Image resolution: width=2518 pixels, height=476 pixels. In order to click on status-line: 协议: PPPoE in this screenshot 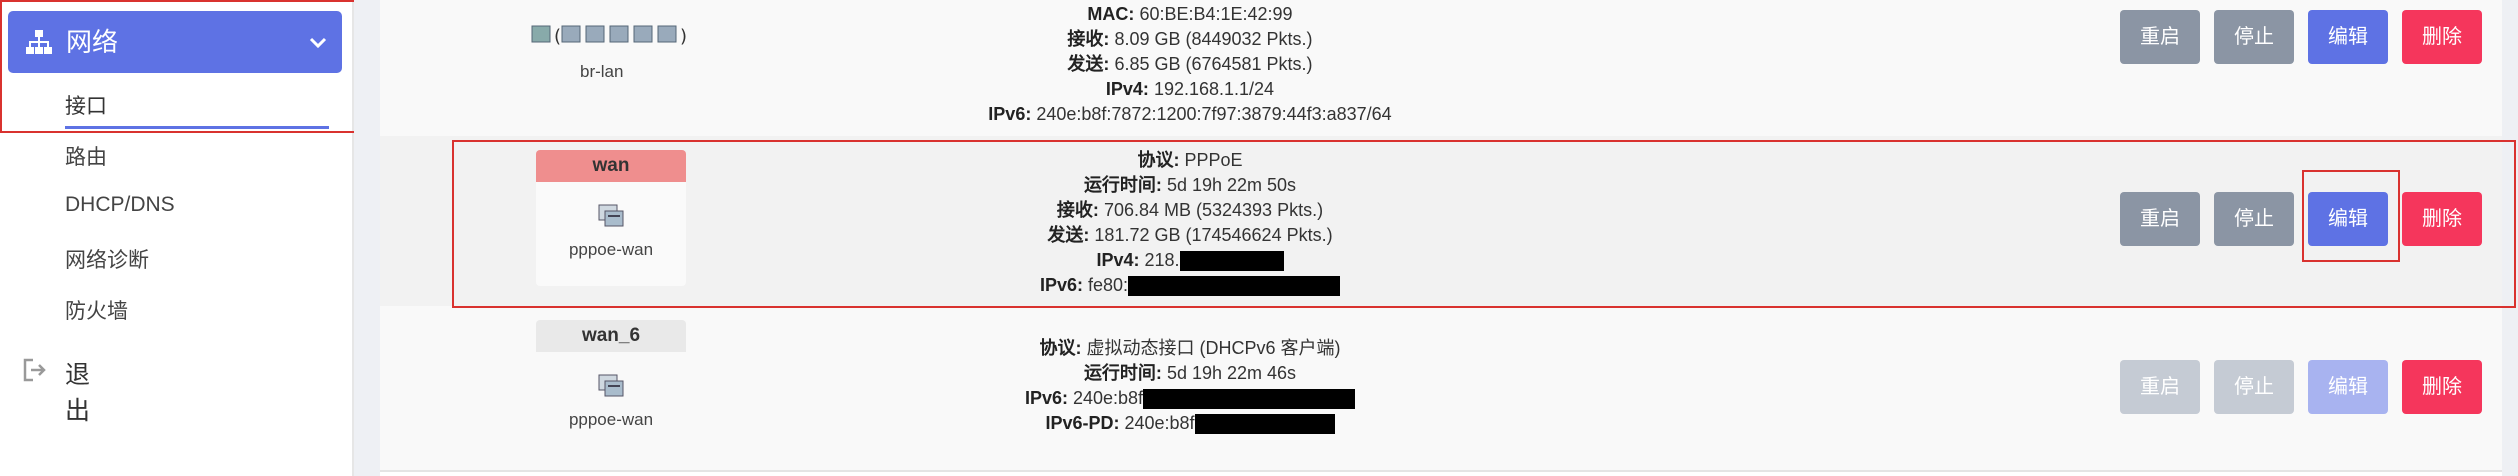, I will do `click(1190, 160)`.